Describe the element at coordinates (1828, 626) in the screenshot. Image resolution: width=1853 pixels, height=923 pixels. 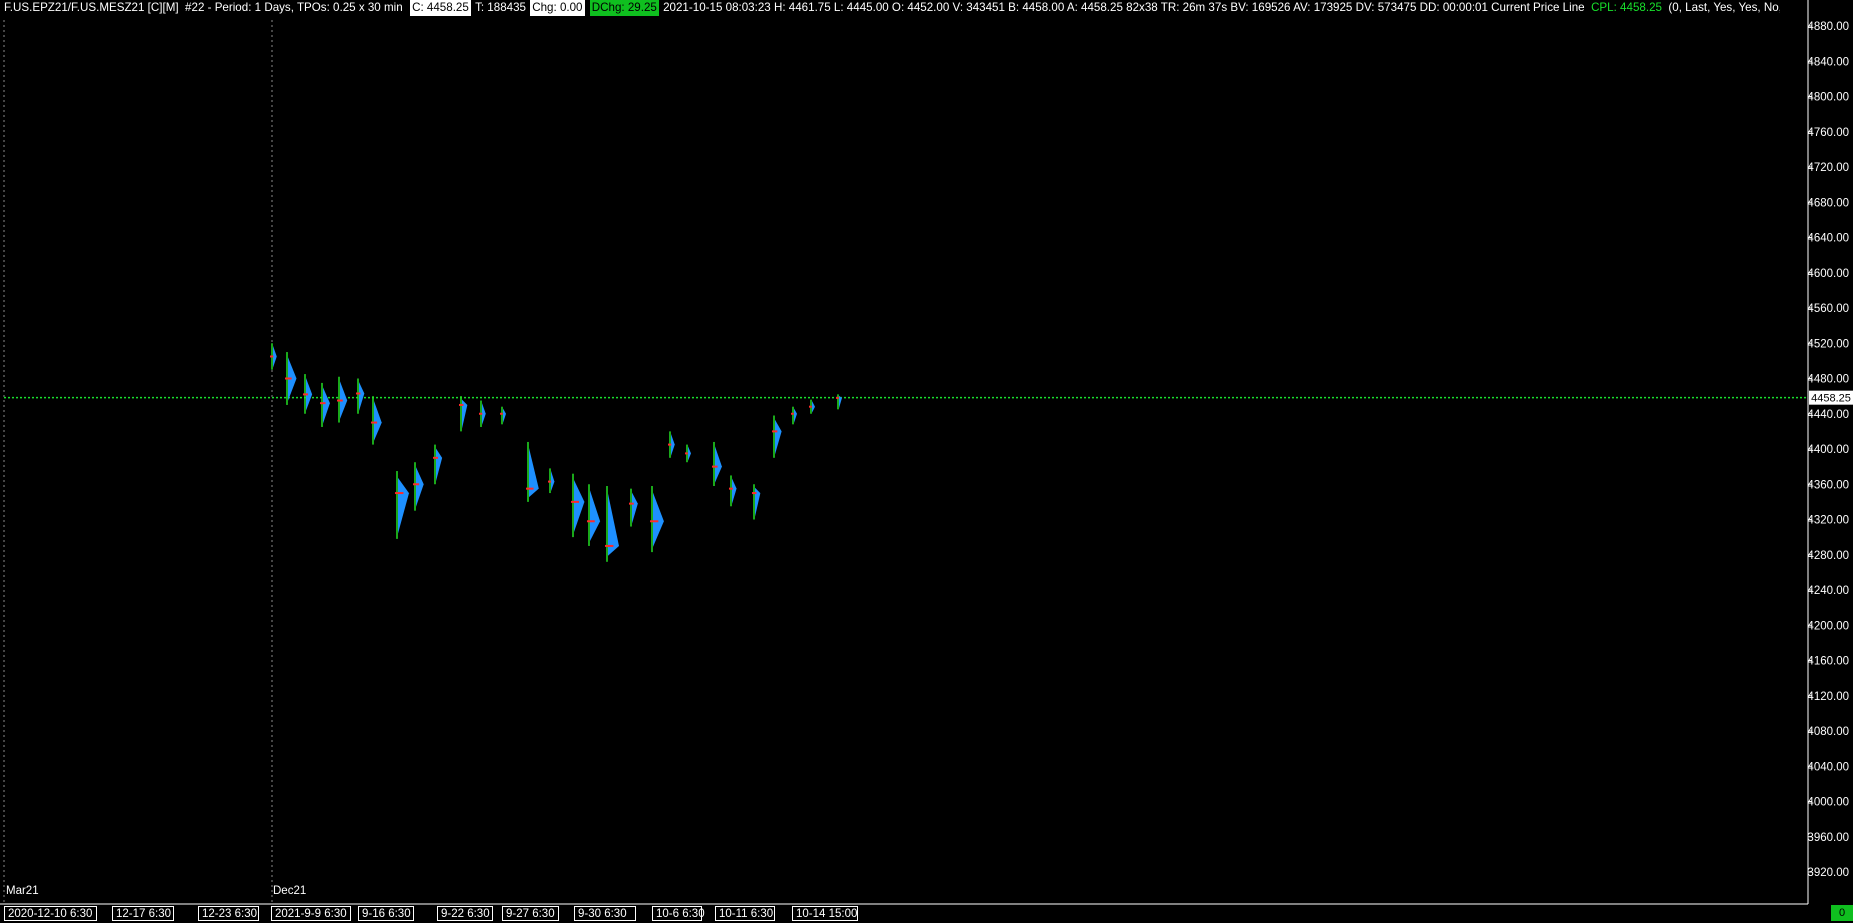
I see `y-tick-label: 4200.00` at that location.